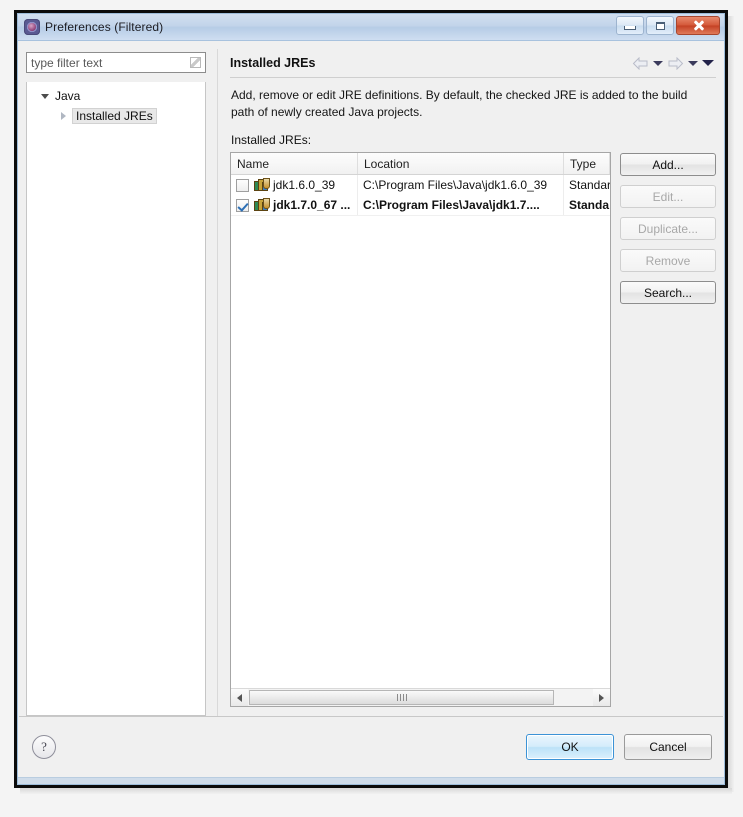  Describe the element at coordinates (63, 116) in the screenshot. I see `expand-triangle-right-icon` at that location.